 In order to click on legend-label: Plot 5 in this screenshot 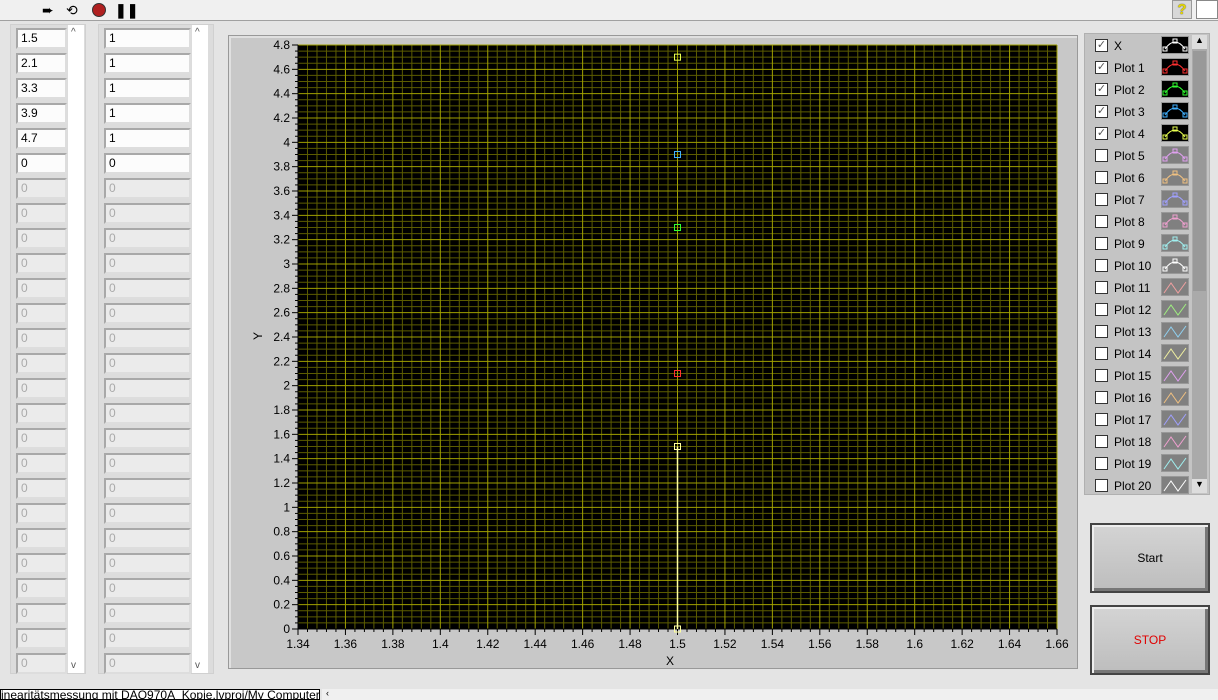, I will do `click(1129, 156)`.